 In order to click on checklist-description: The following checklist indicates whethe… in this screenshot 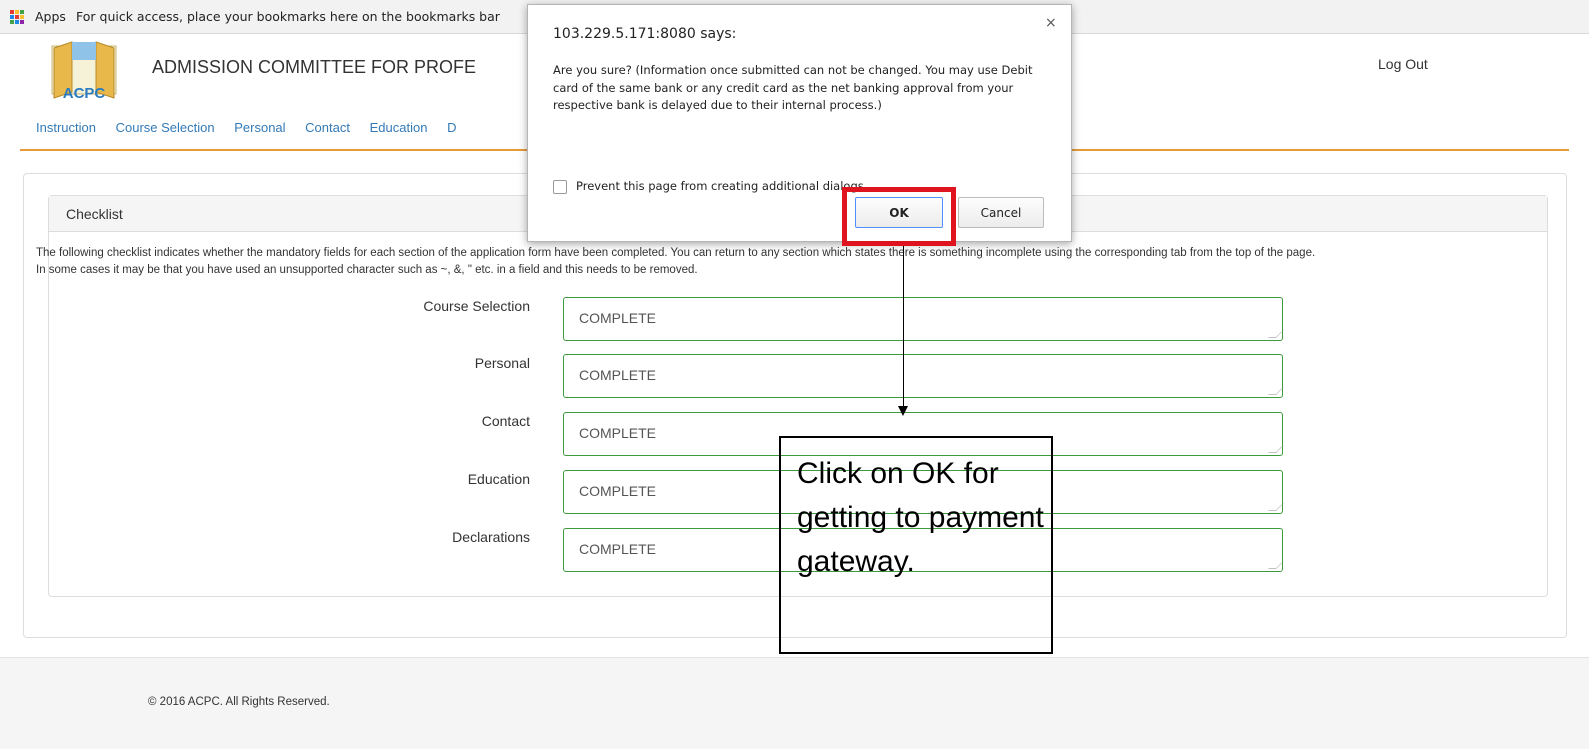, I will do `click(796, 262)`.